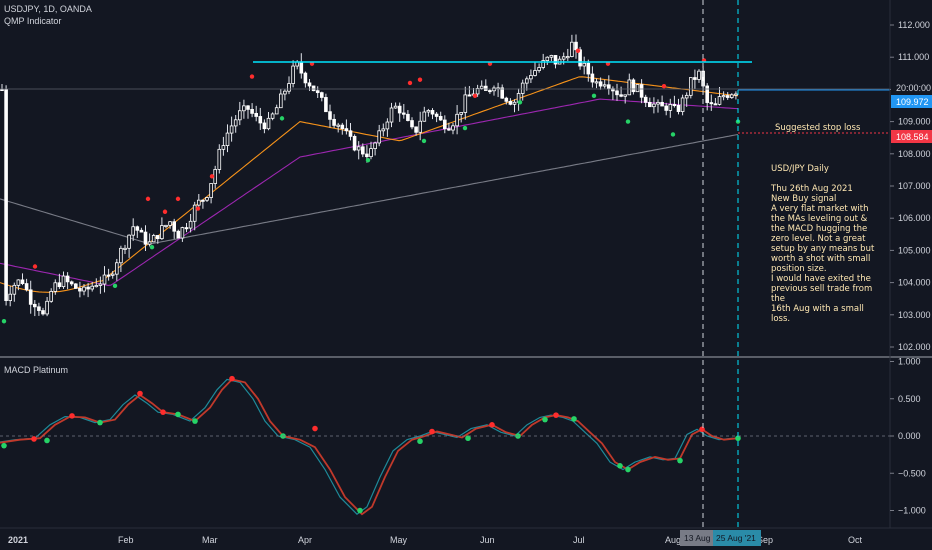 The image size is (932, 550). Describe the element at coordinates (821, 259) in the screenshot. I see `note-line: worth a shot with small` at that location.